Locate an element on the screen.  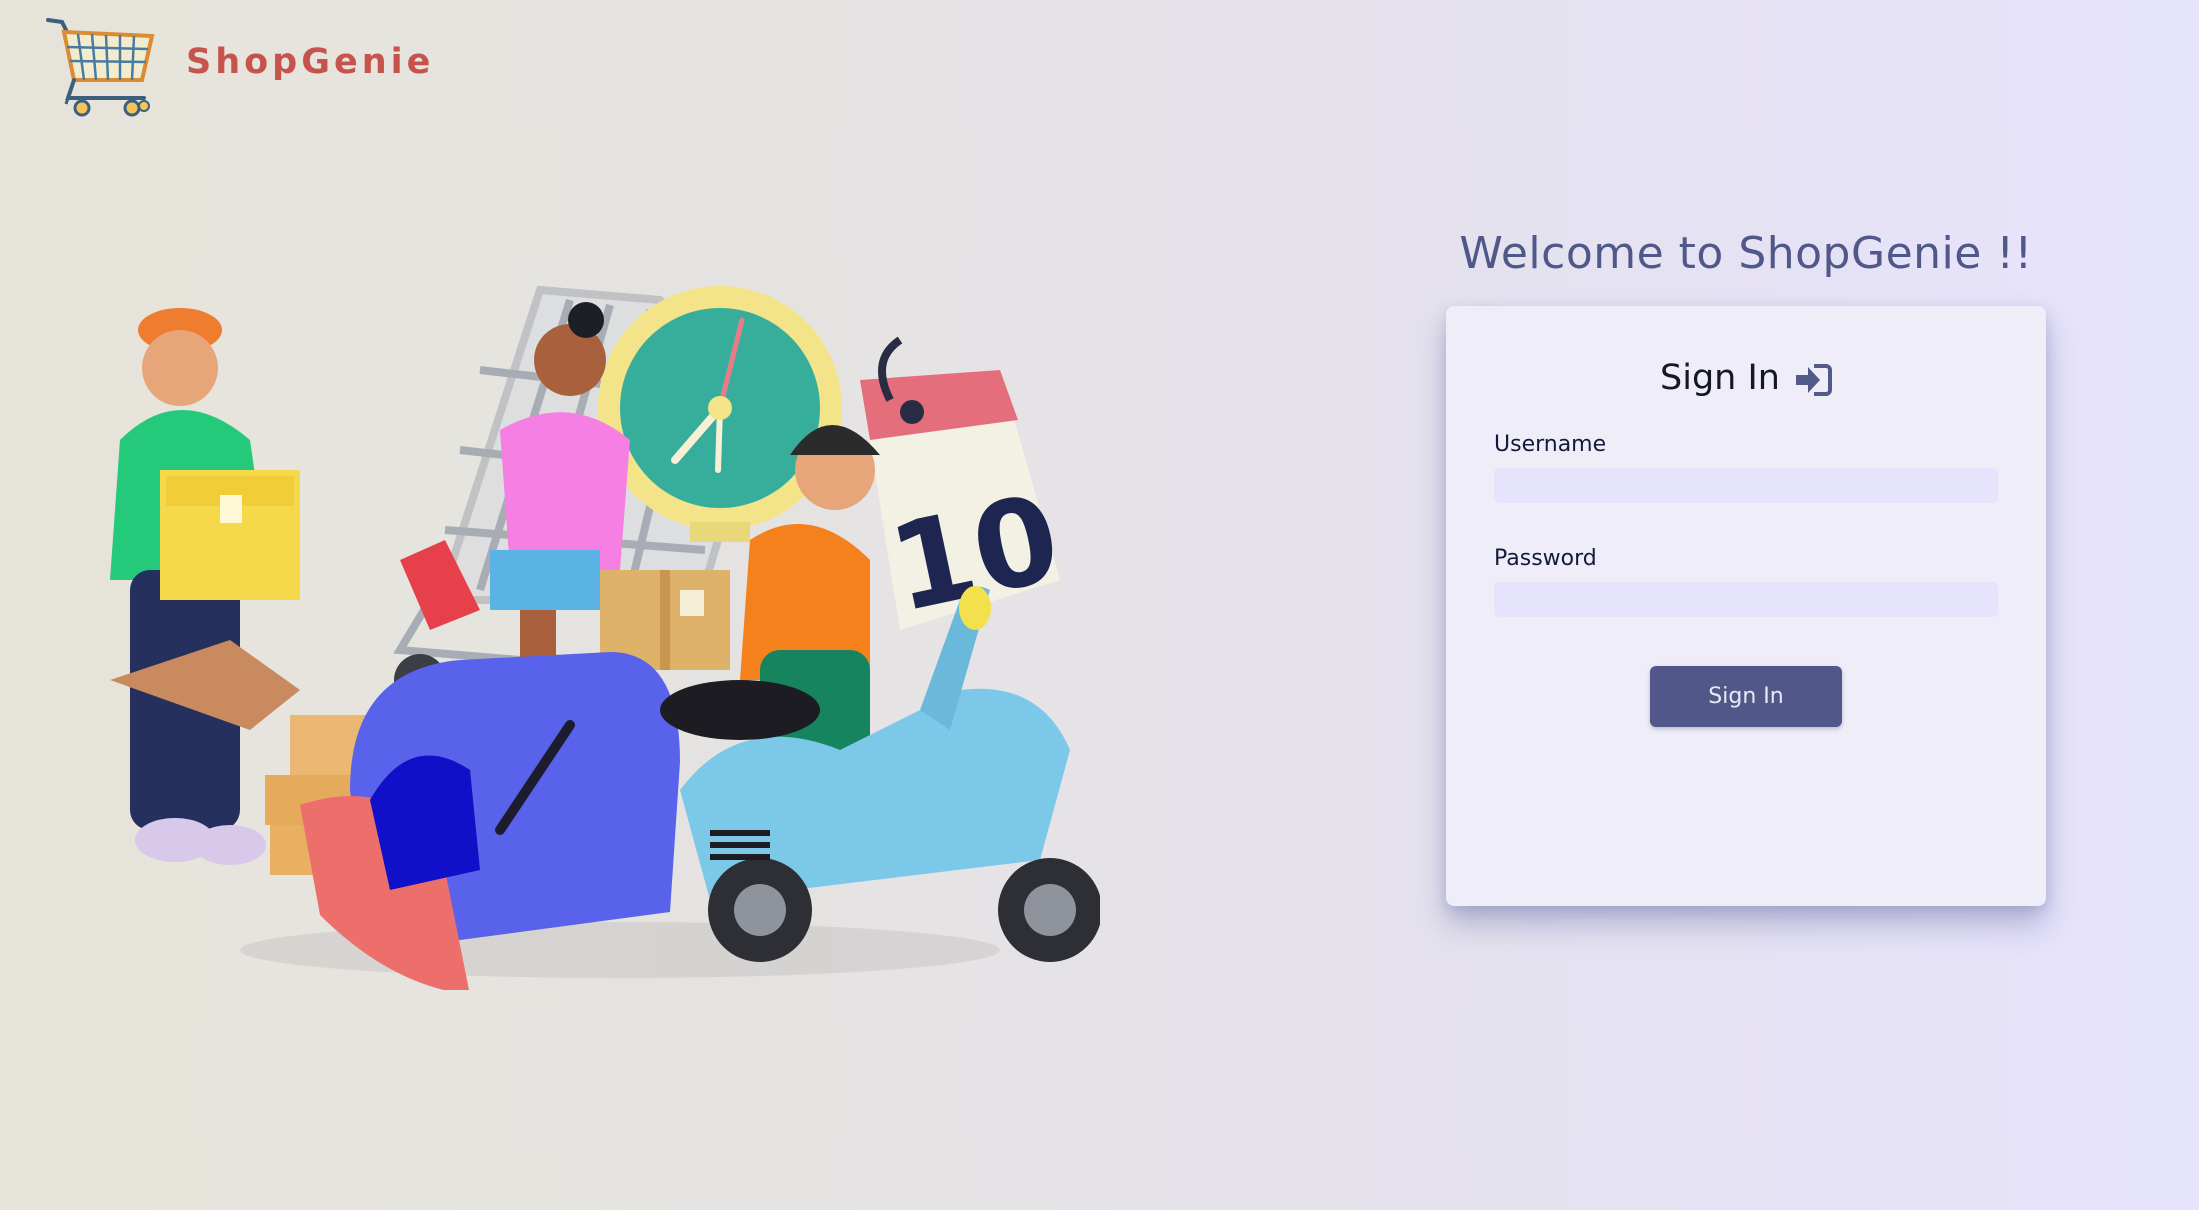
brand-name: ShopGenie is located at coordinates (310, 62).